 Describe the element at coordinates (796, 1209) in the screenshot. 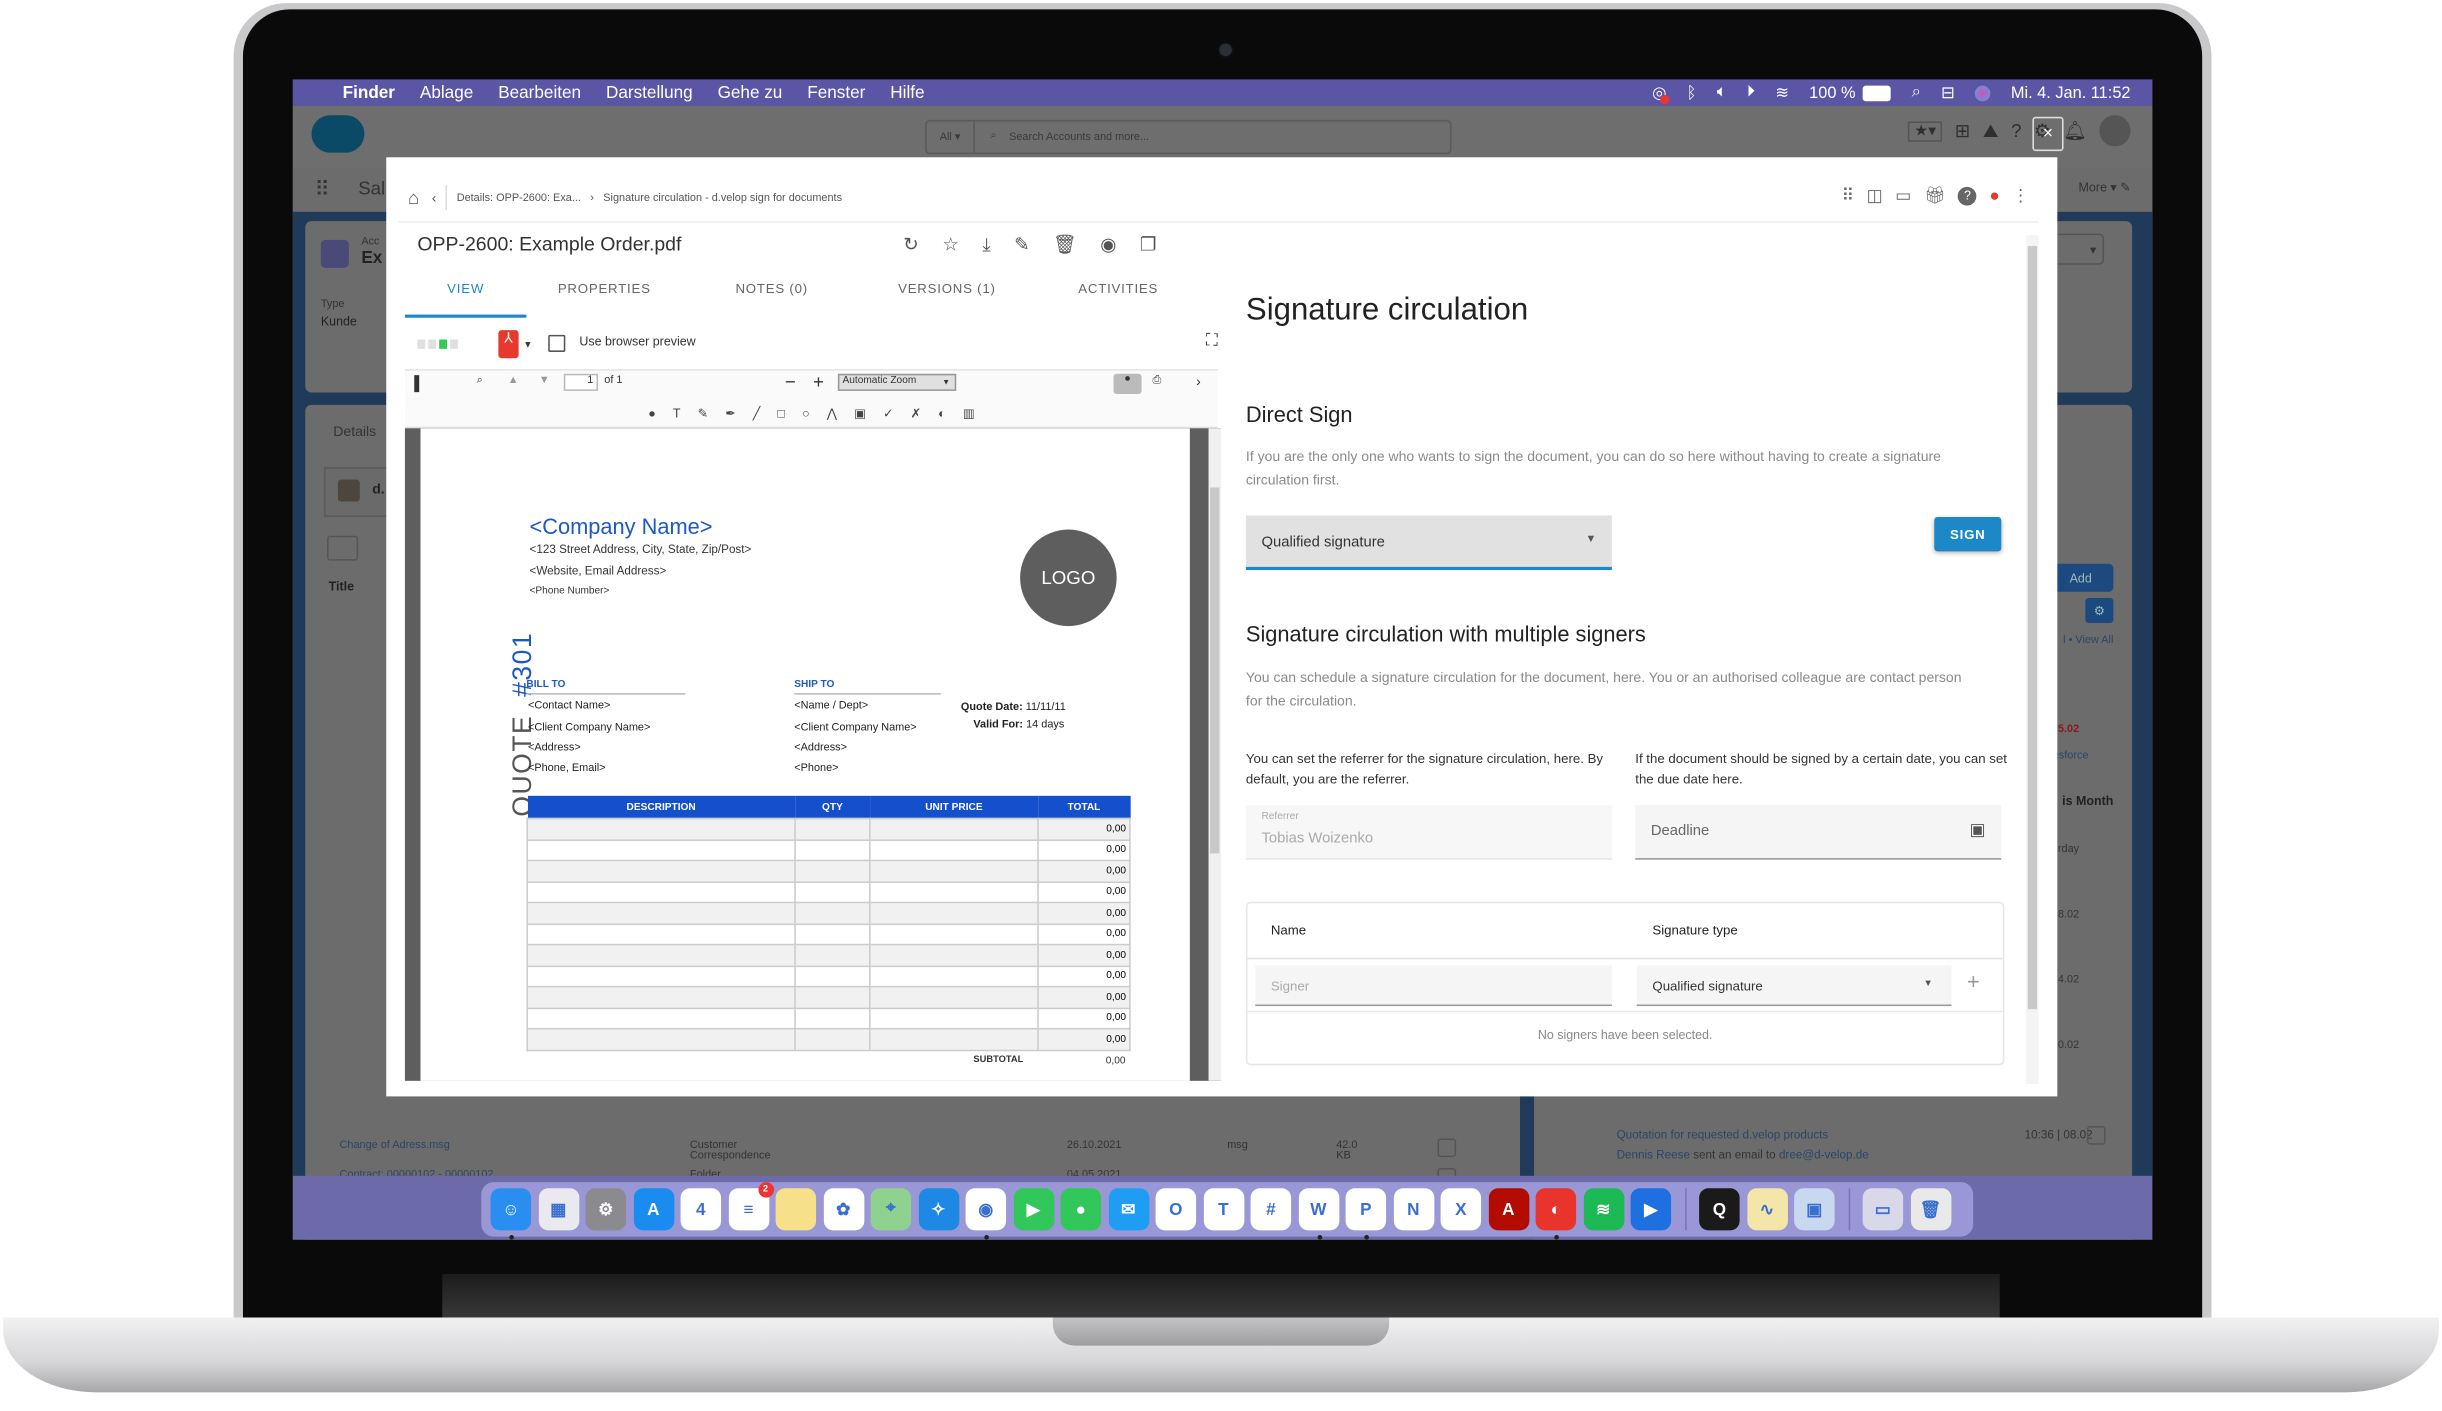

I see `dock-notes-icon` at that location.